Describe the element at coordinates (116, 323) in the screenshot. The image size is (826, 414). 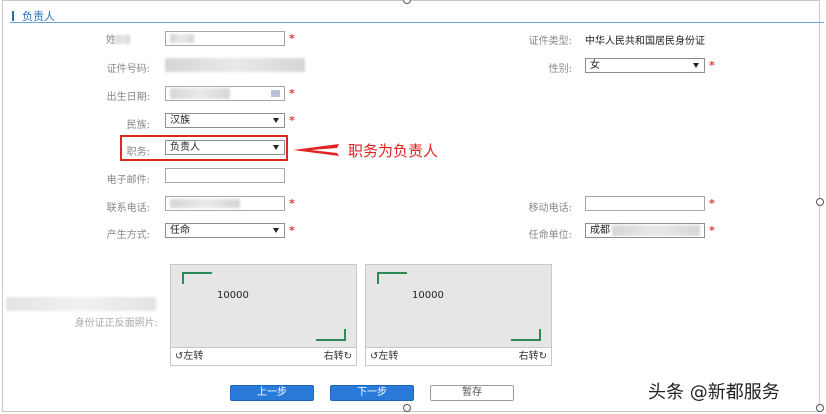
I see `id-photos-label: 身份证正反面照片:` at that location.